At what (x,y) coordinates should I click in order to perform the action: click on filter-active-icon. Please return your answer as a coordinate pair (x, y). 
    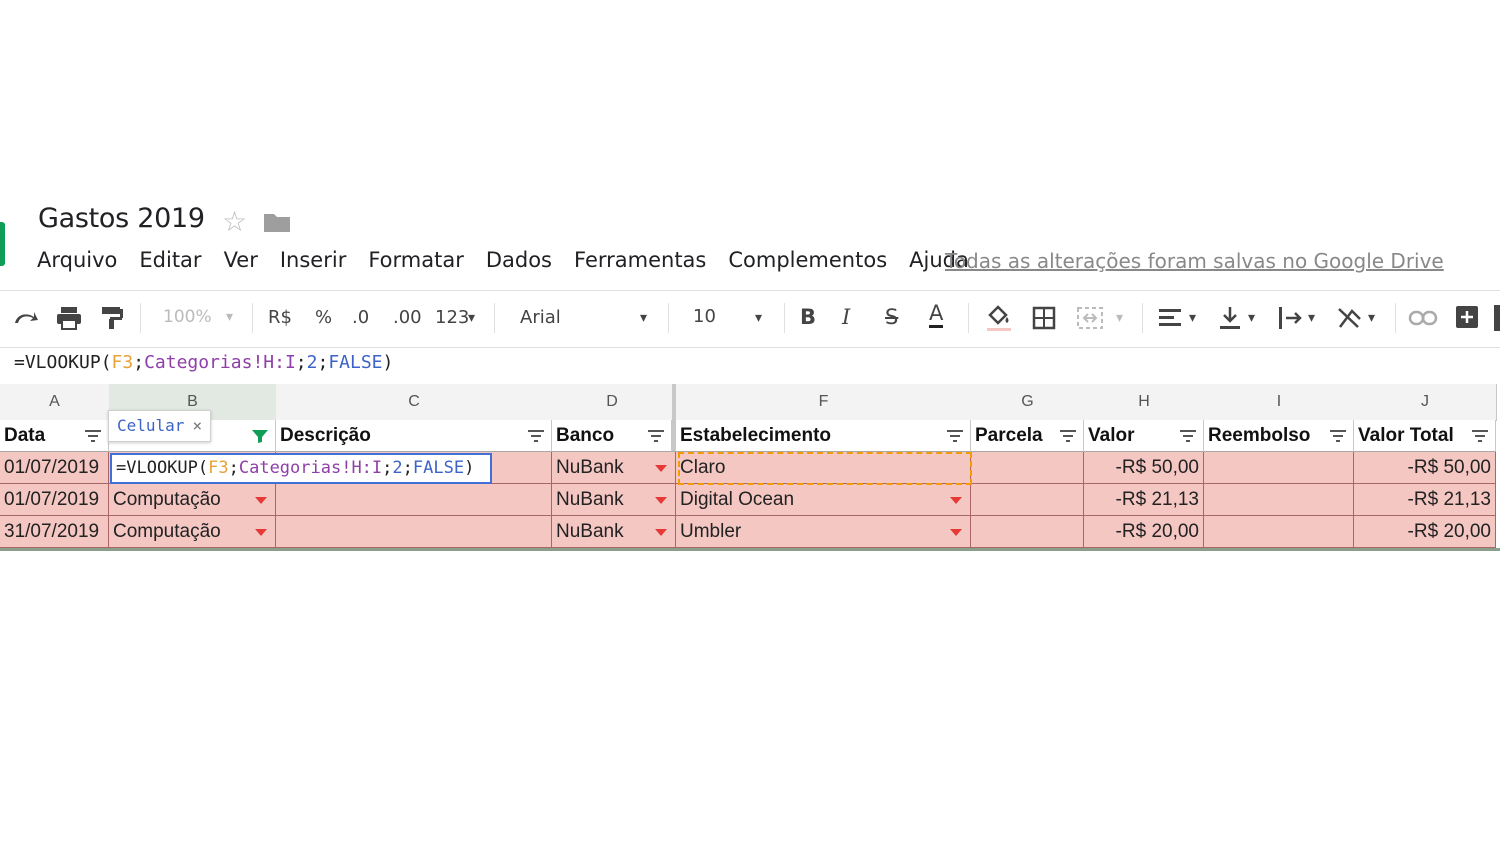
    Looking at the image, I should click on (260, 436).